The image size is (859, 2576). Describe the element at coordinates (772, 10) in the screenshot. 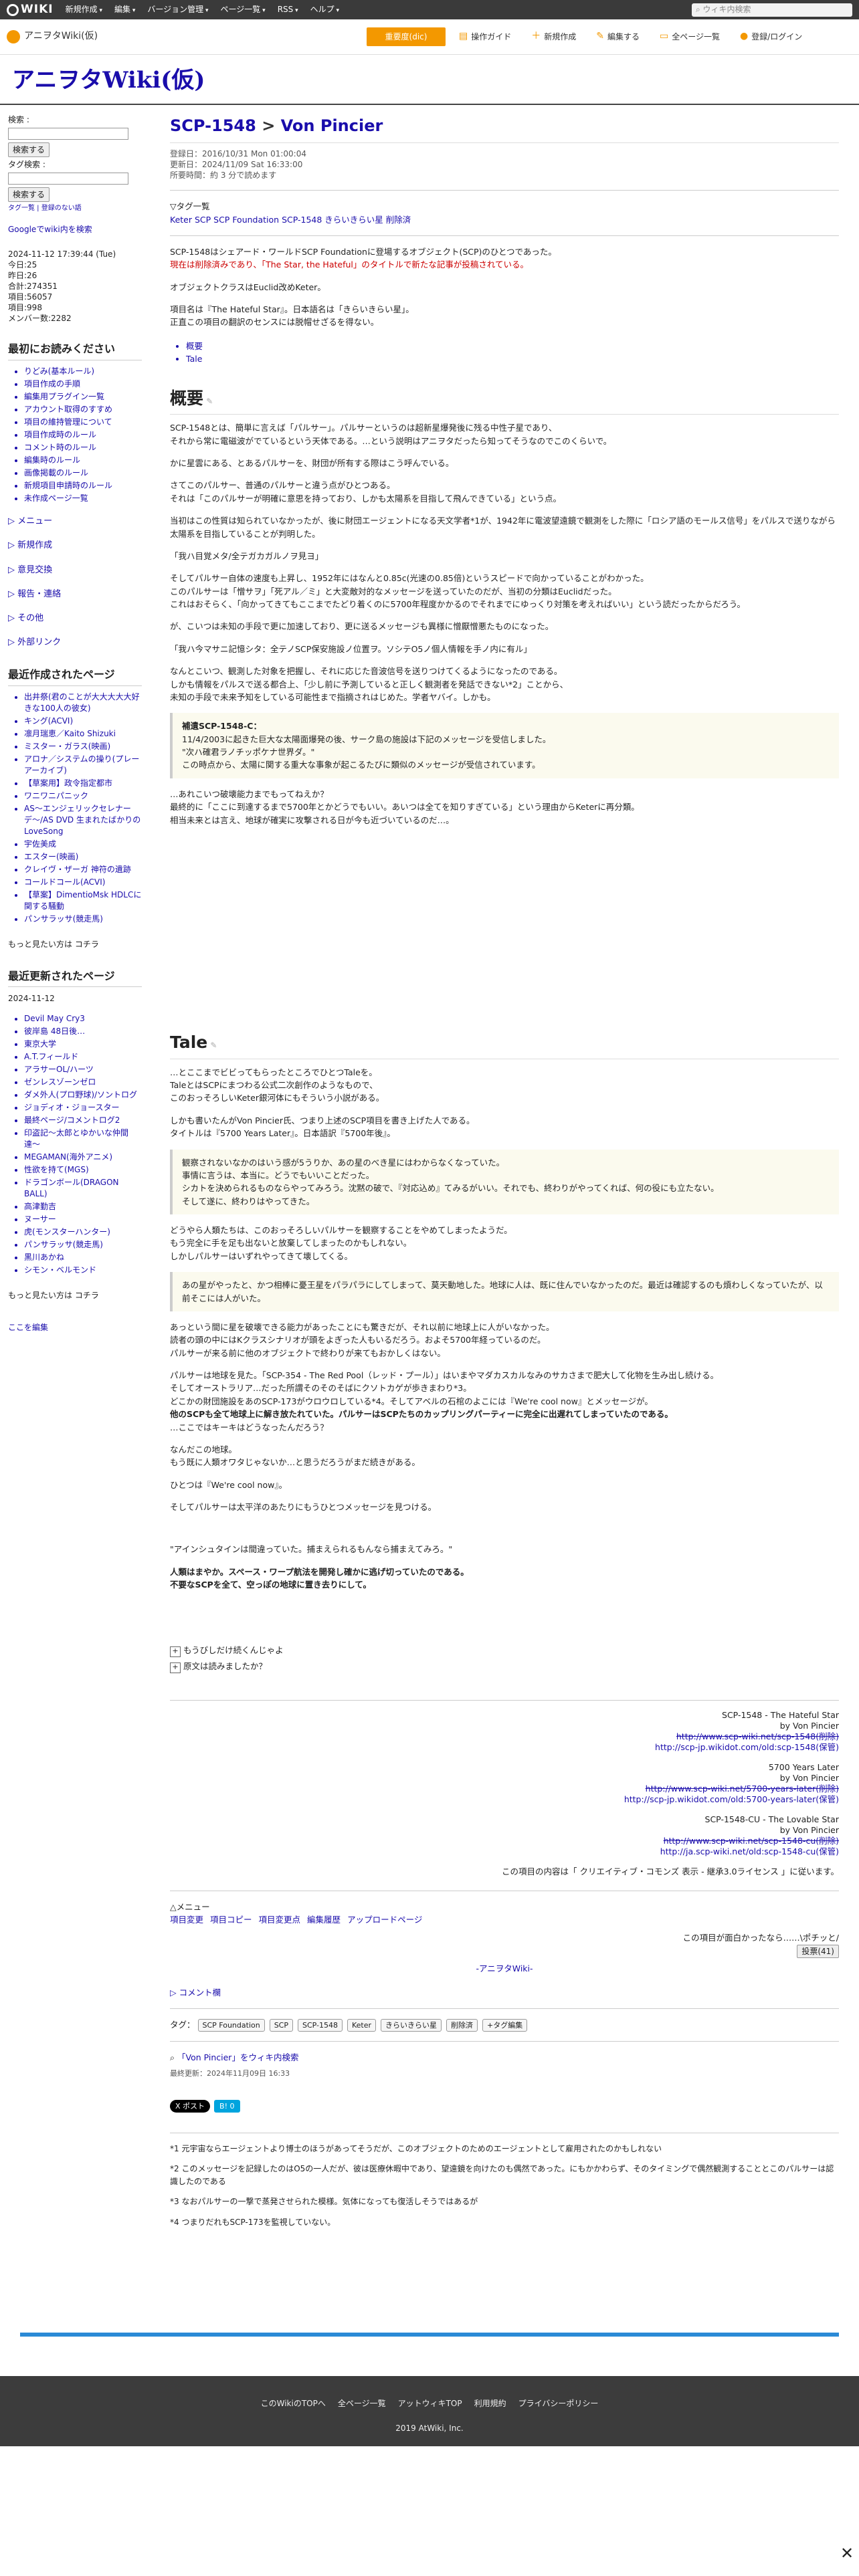

I see `wiki-search-input: ⌕ ウィキ内検索` at that location.